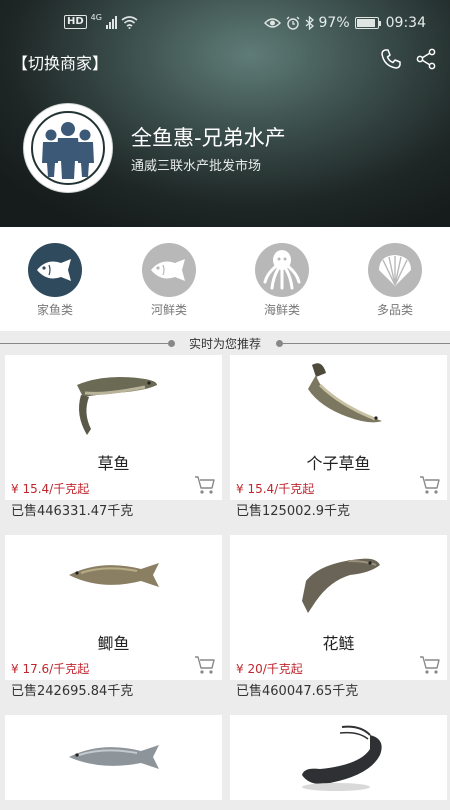 This screenshot has width=450, height=810. I want to click on network-type: 4G, so click(96, 17).